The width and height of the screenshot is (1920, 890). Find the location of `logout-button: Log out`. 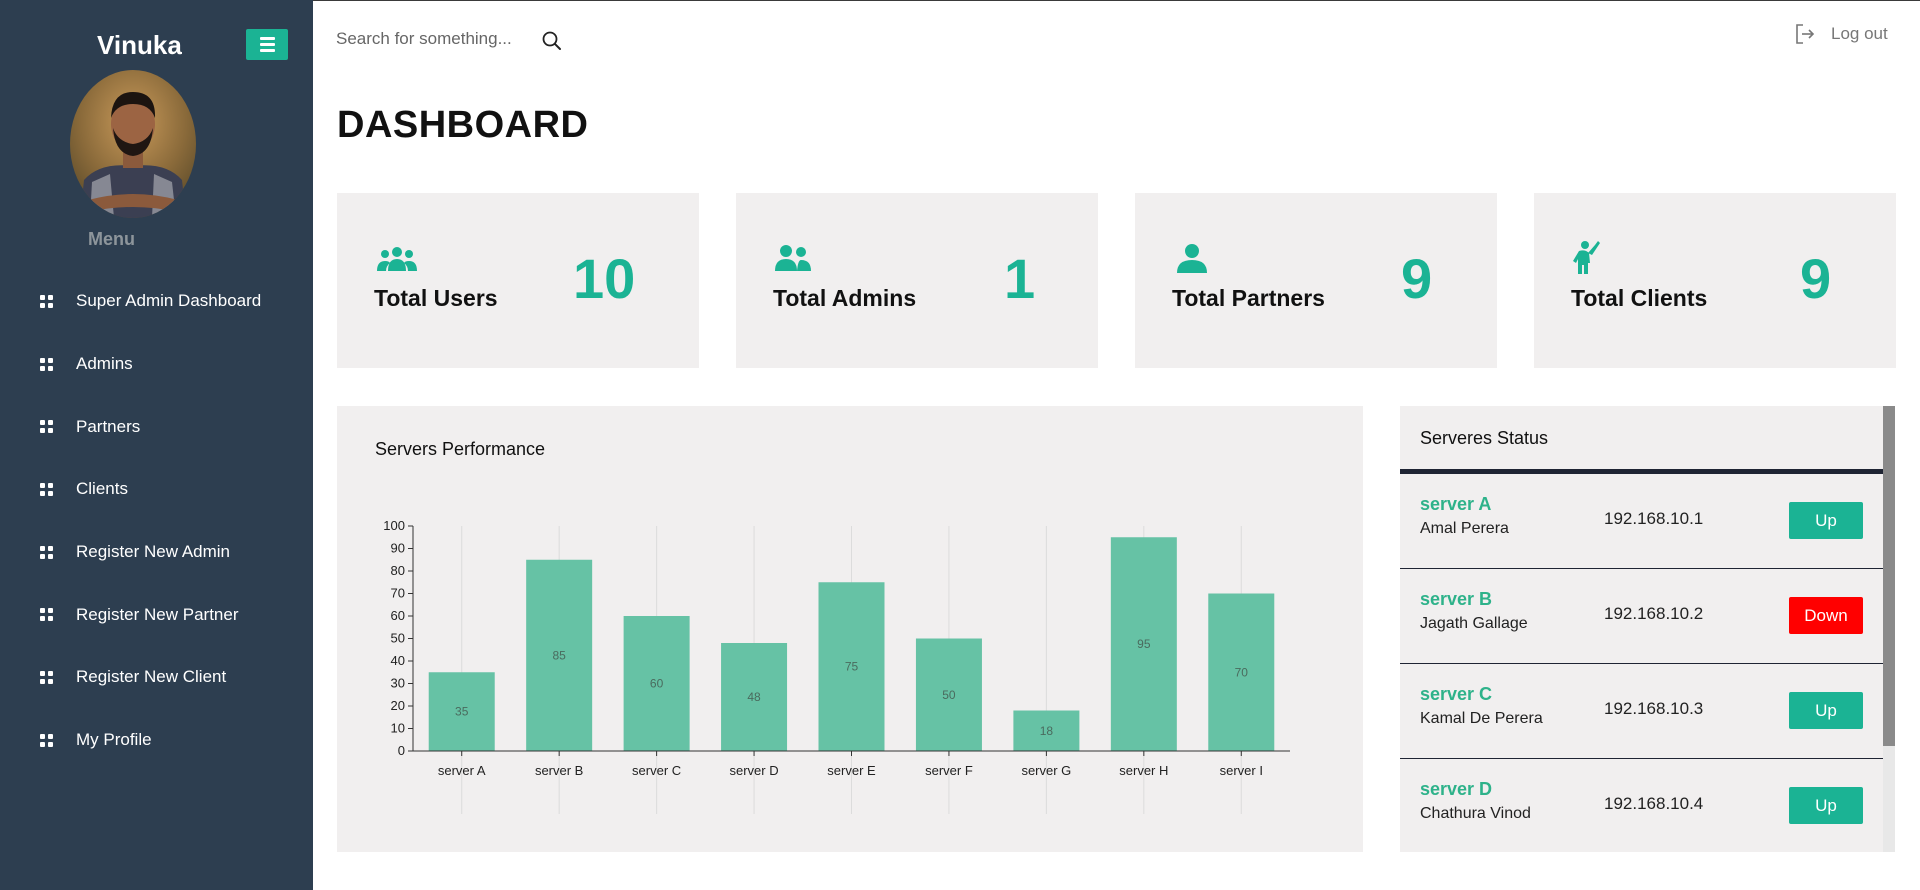

logout-button: Log out is located at coordinates (1840, 34).